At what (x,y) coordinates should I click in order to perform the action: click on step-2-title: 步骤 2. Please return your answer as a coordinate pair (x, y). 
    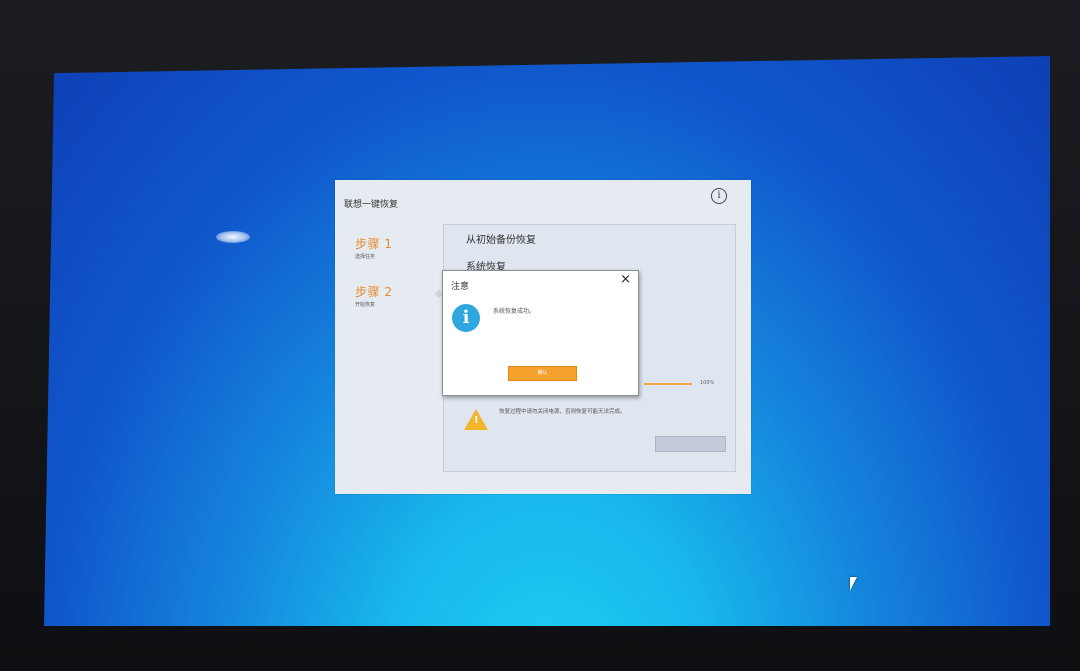
    Looking at the image, I should click on (374, 292).